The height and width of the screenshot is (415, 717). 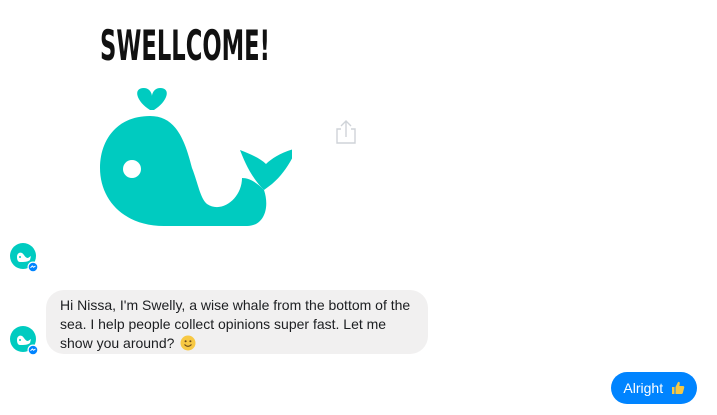 I want to click on outgoing-message-bubble: Alright, so click(x=654, y=388).